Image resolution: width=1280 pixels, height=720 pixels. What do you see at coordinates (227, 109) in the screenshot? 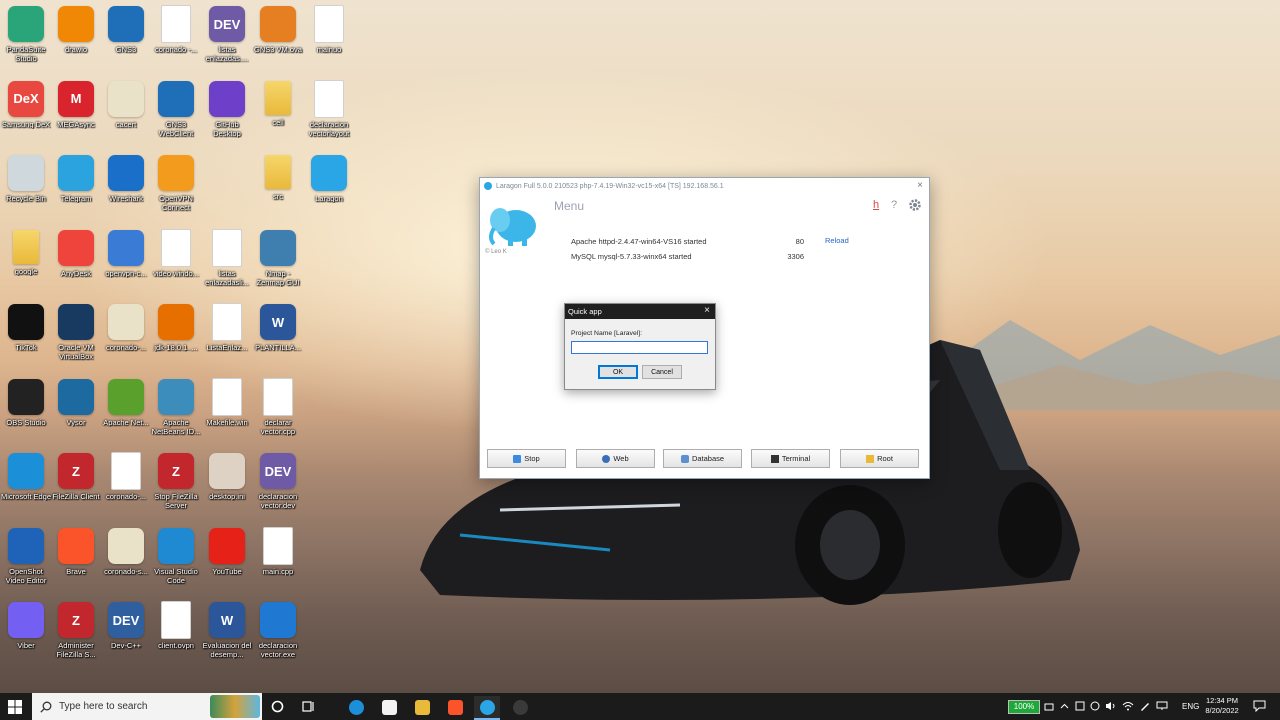
I see `desktop-icon: GitHub Desktop` at bounding box center [227, 109].